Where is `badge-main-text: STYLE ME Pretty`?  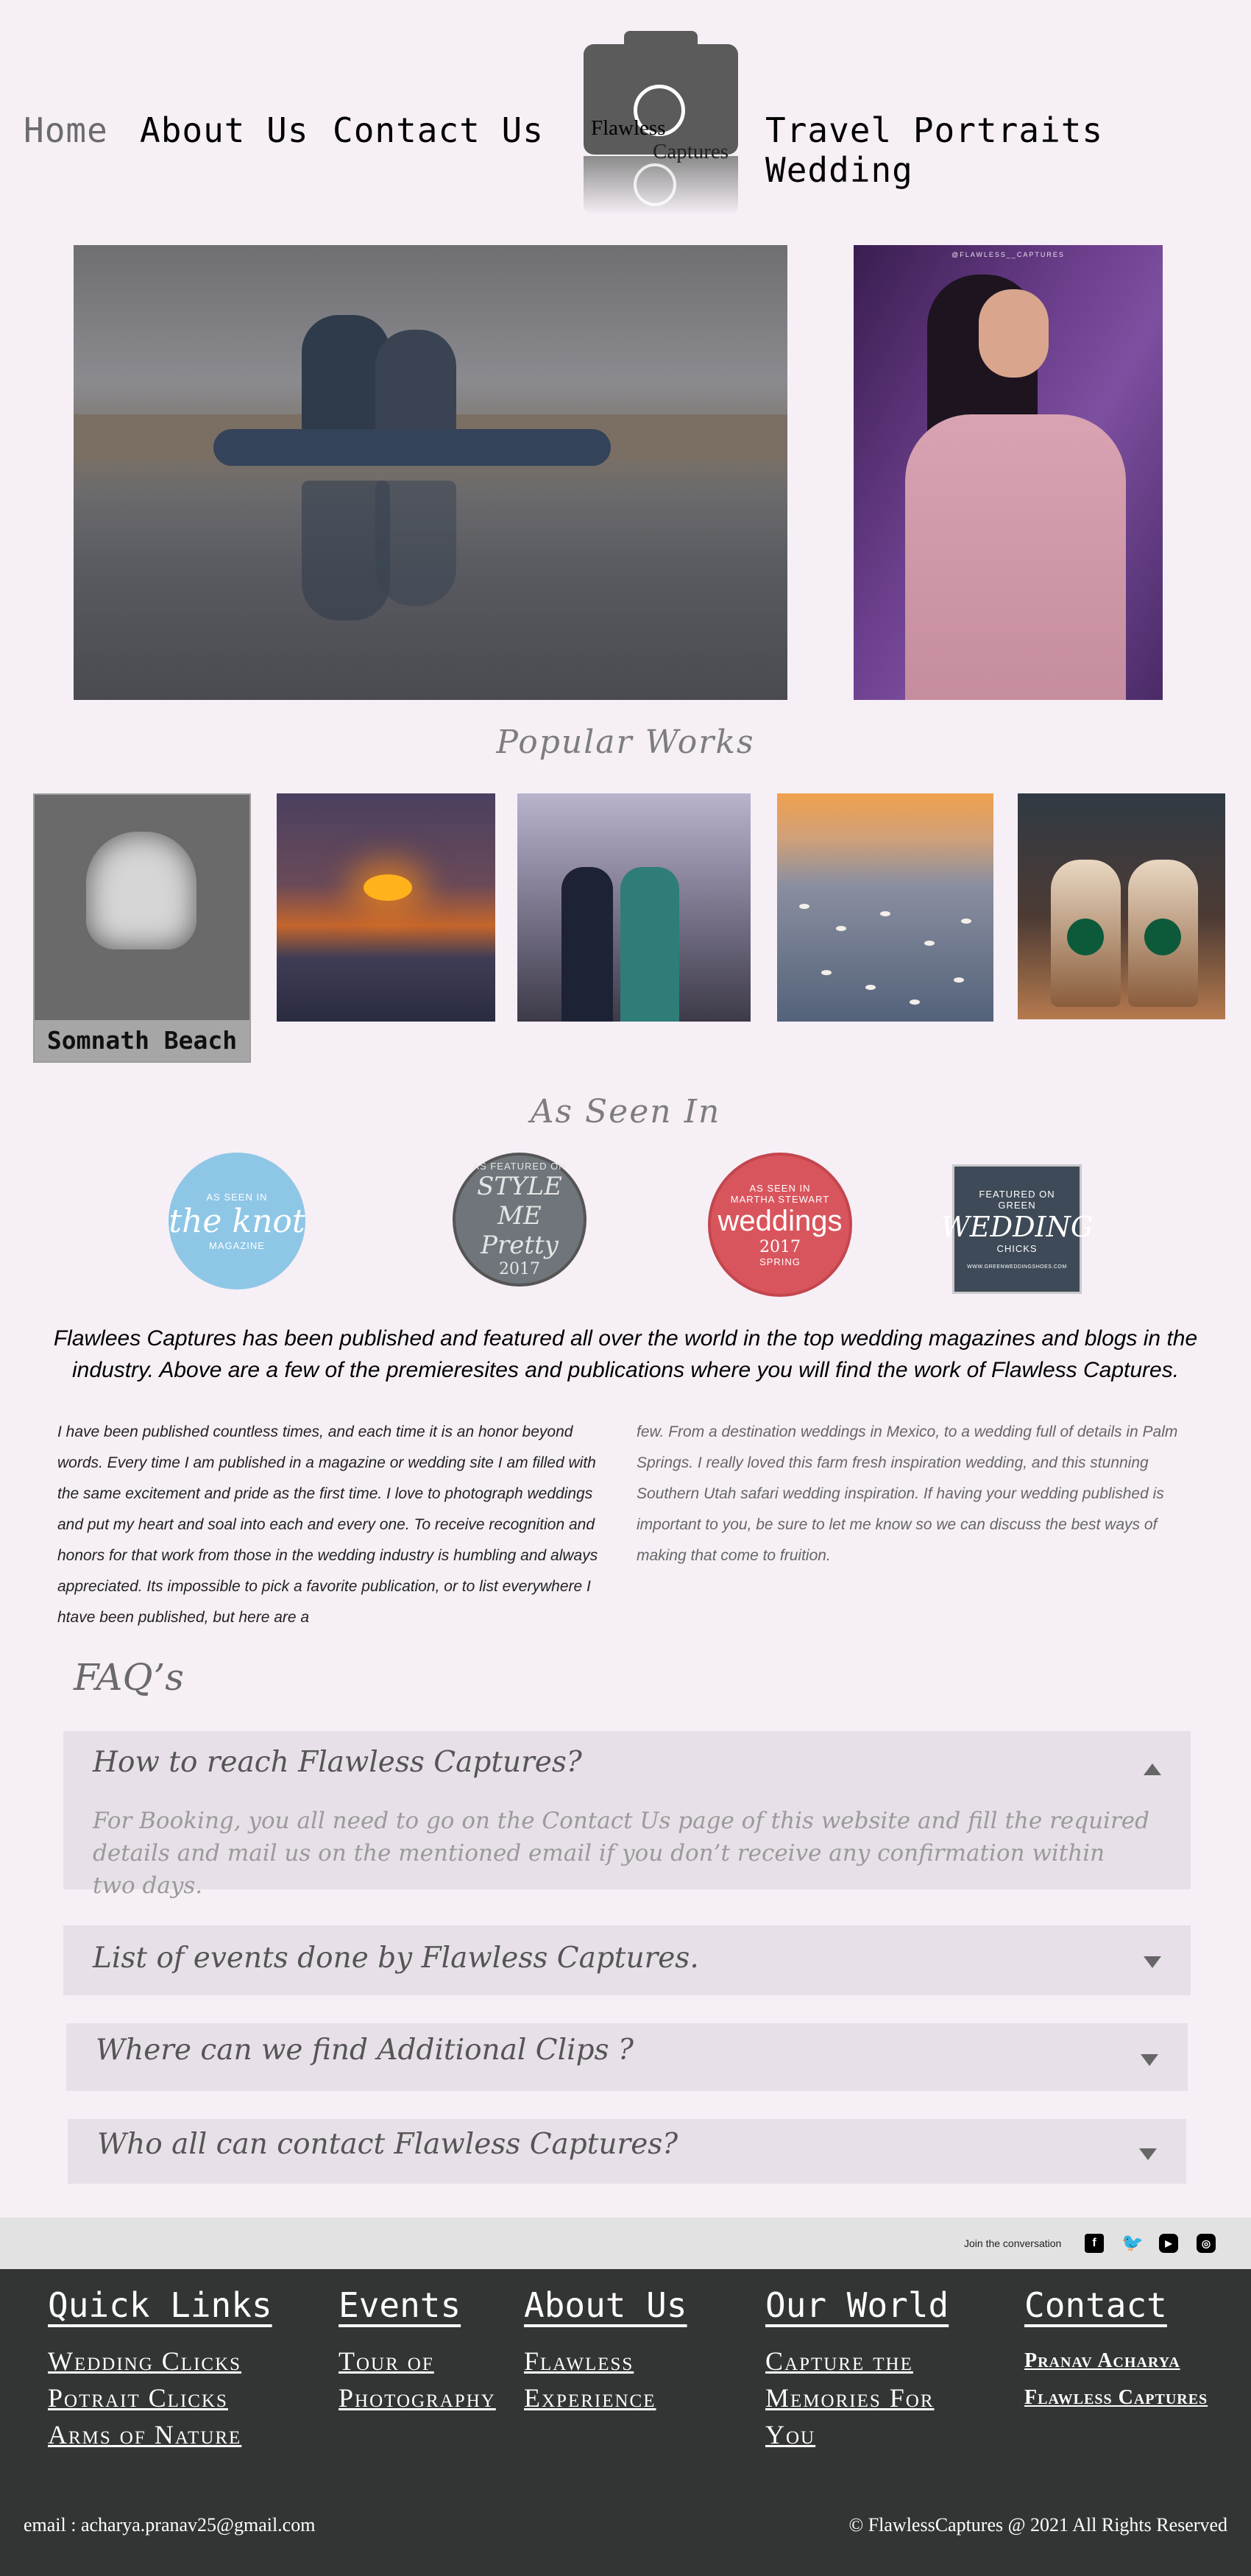
badge-main-text: STYLE ME Pretty is located at coordinates (519, 1216).